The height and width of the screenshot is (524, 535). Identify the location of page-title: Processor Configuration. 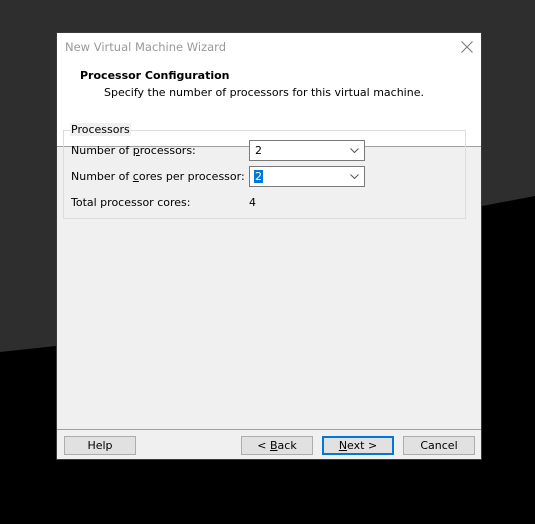
(155, 75).